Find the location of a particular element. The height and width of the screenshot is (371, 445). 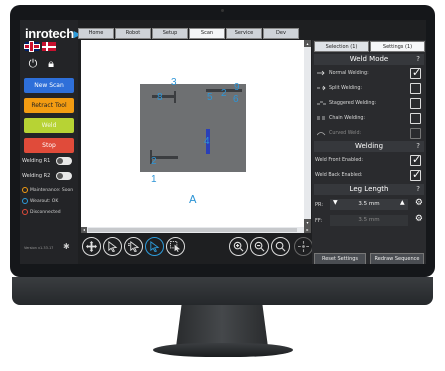

decrease-icon: ▼ is located at coordinates (335, 202).